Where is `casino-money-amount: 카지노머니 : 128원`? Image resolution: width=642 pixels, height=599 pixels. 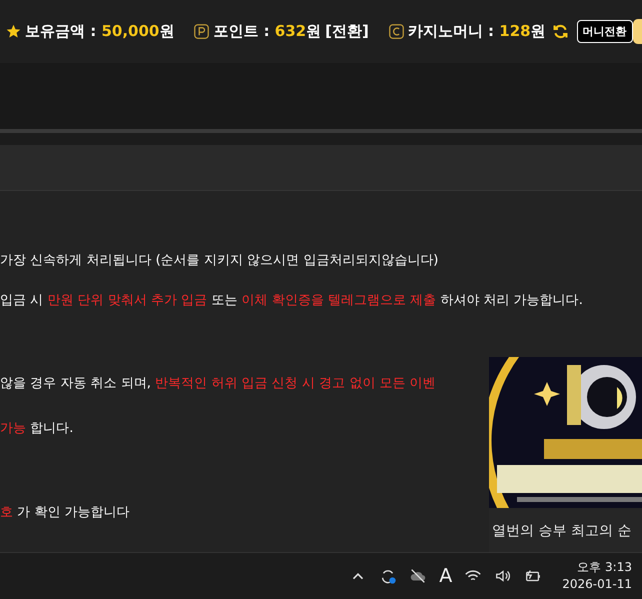 casino-money-amount: 카지노머니 : 128원 is located at coordinates (477, 31).